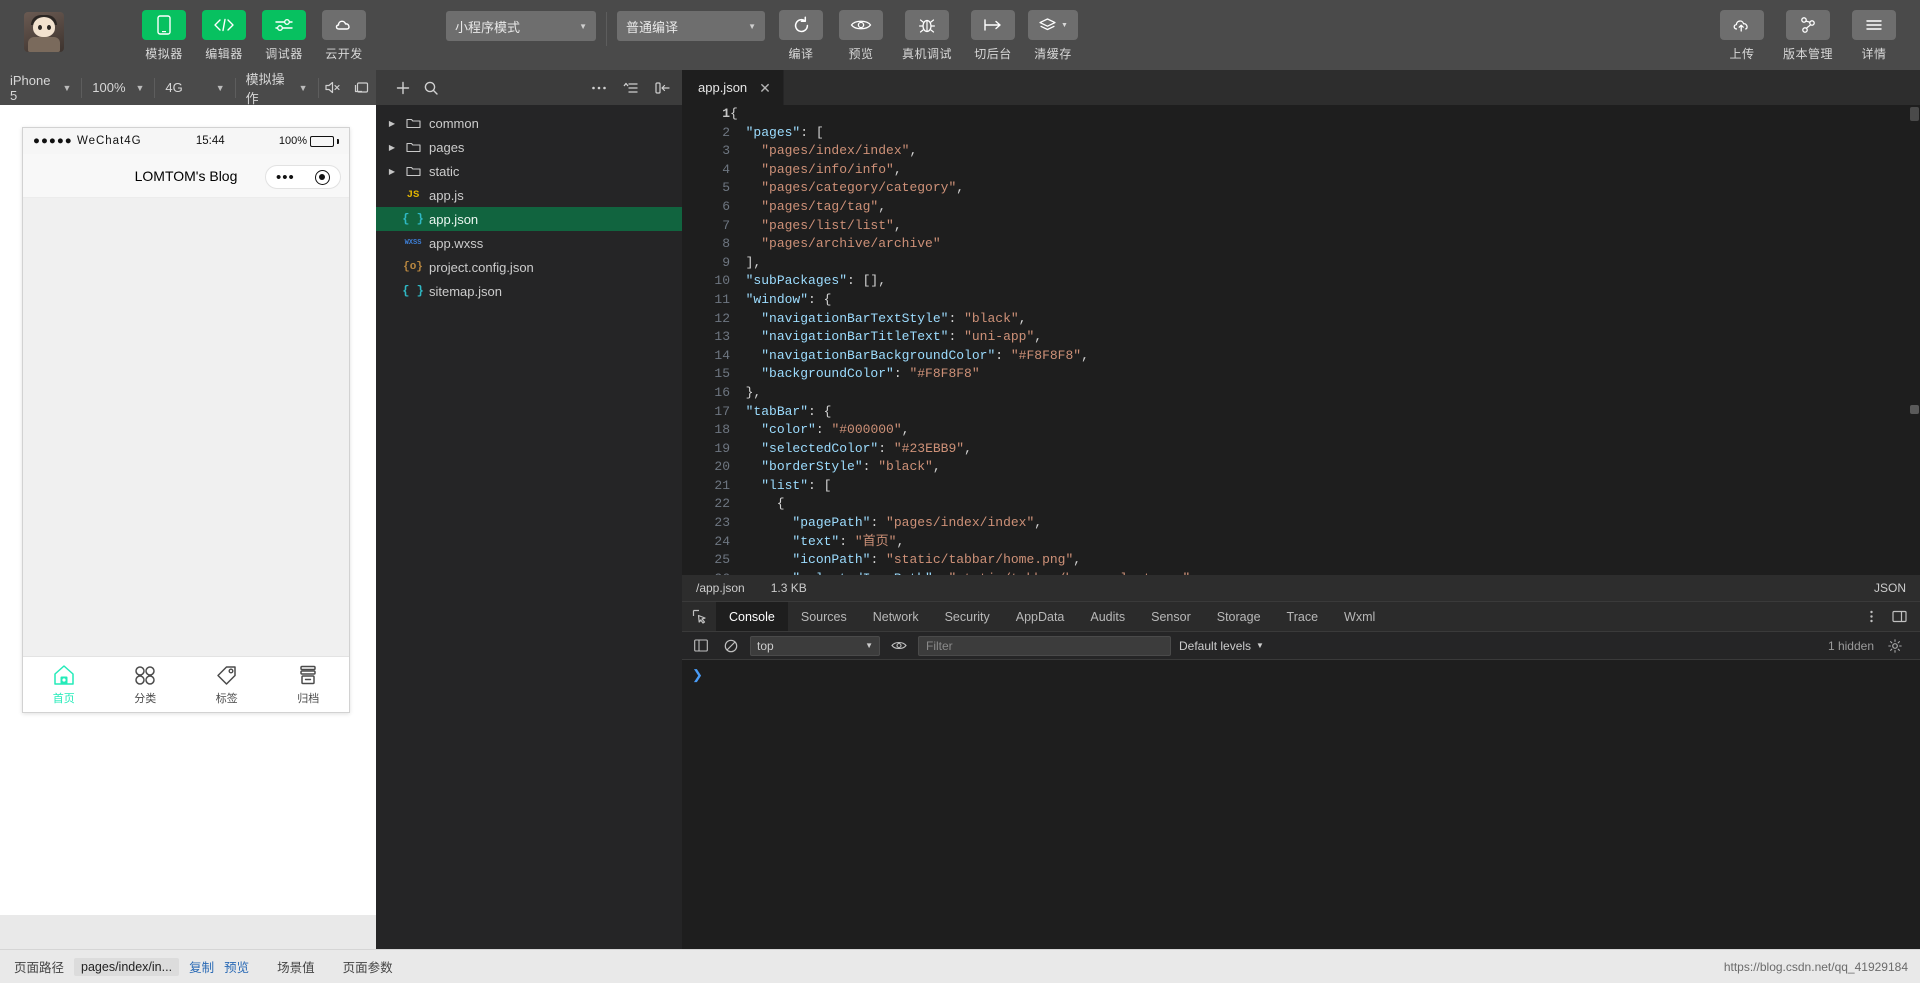 This screenshot has width=1920, height=983. What do you see at coordinates (733, 87) in the screenshot?
I see `editor-tab-app-json: app.json ✕` at bounding box center [733, 87].